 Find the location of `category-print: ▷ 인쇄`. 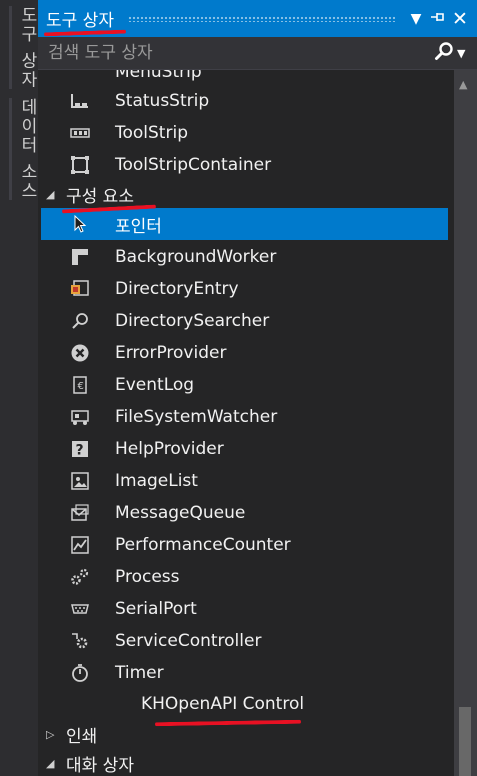

category-print: ▷ 인쇄 is located at coordinates (71, 734).